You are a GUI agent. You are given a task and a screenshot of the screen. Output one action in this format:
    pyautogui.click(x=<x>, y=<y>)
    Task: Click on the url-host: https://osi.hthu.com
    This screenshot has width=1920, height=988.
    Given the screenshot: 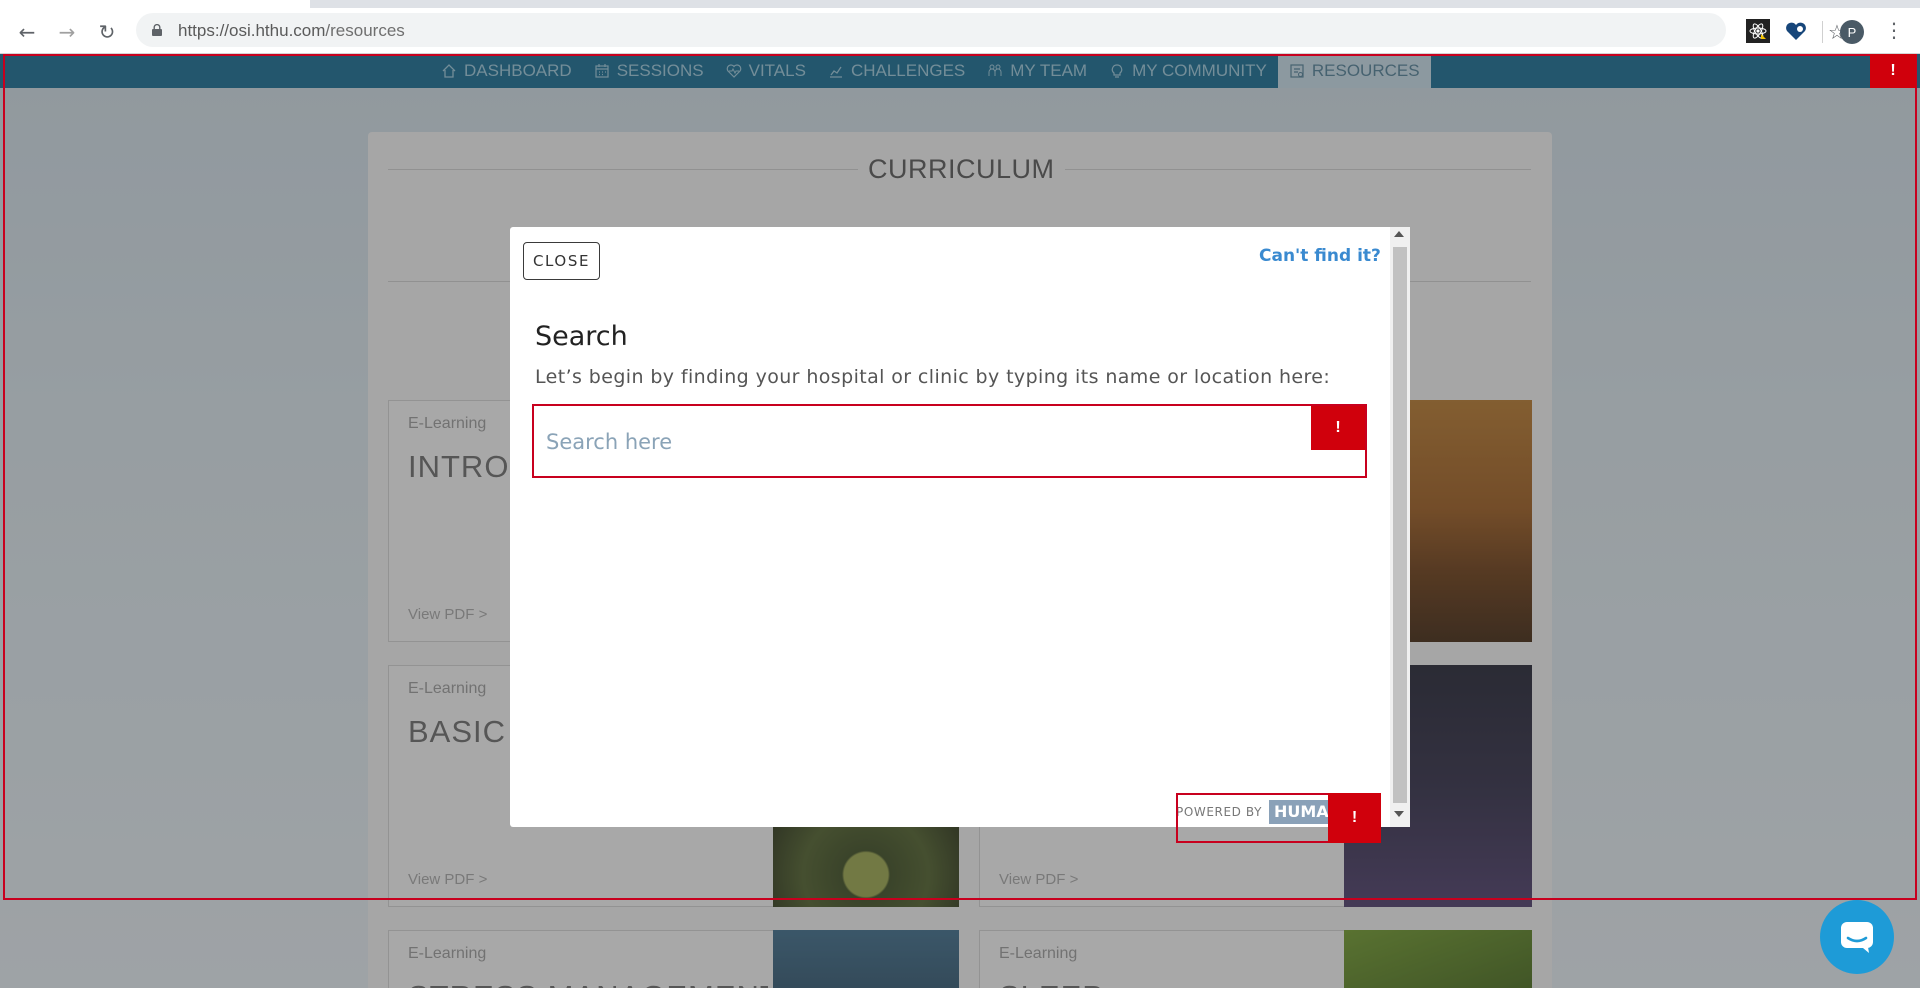 What is the action you would take?
    pyautogui.click(x=252, y=30)
    